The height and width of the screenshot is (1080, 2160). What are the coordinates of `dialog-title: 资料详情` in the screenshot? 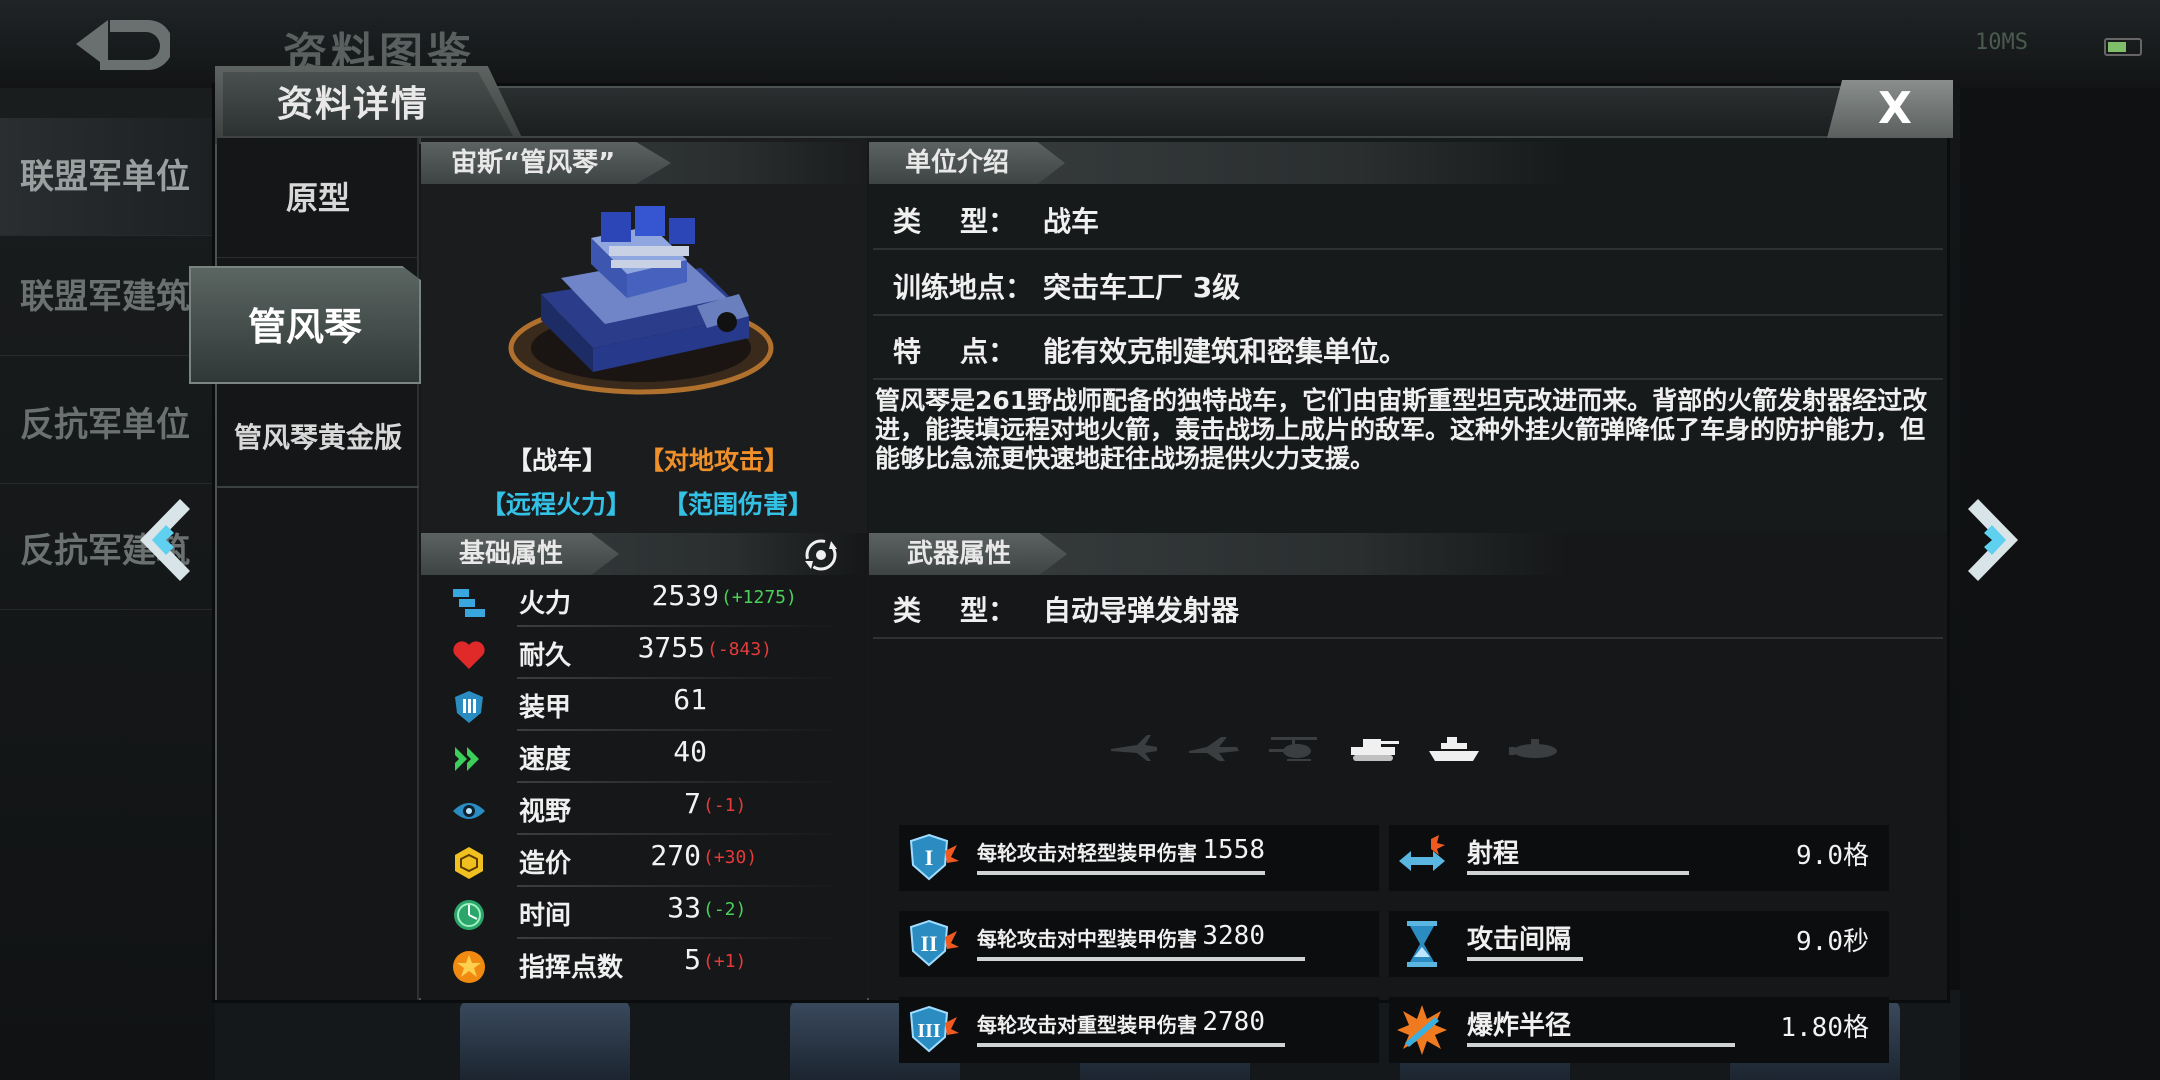 It's located at (353, 104).